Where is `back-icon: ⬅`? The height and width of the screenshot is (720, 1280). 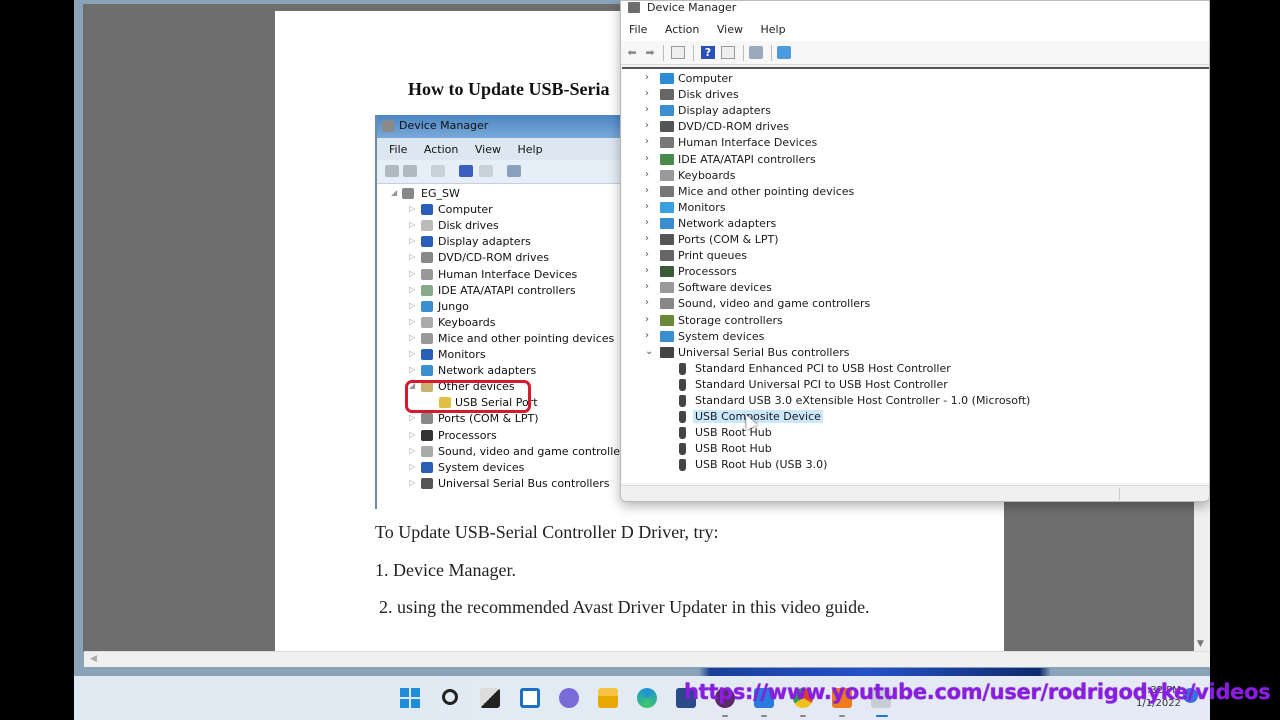
back-icon: ⬅ is located at coordinates (632, 52).